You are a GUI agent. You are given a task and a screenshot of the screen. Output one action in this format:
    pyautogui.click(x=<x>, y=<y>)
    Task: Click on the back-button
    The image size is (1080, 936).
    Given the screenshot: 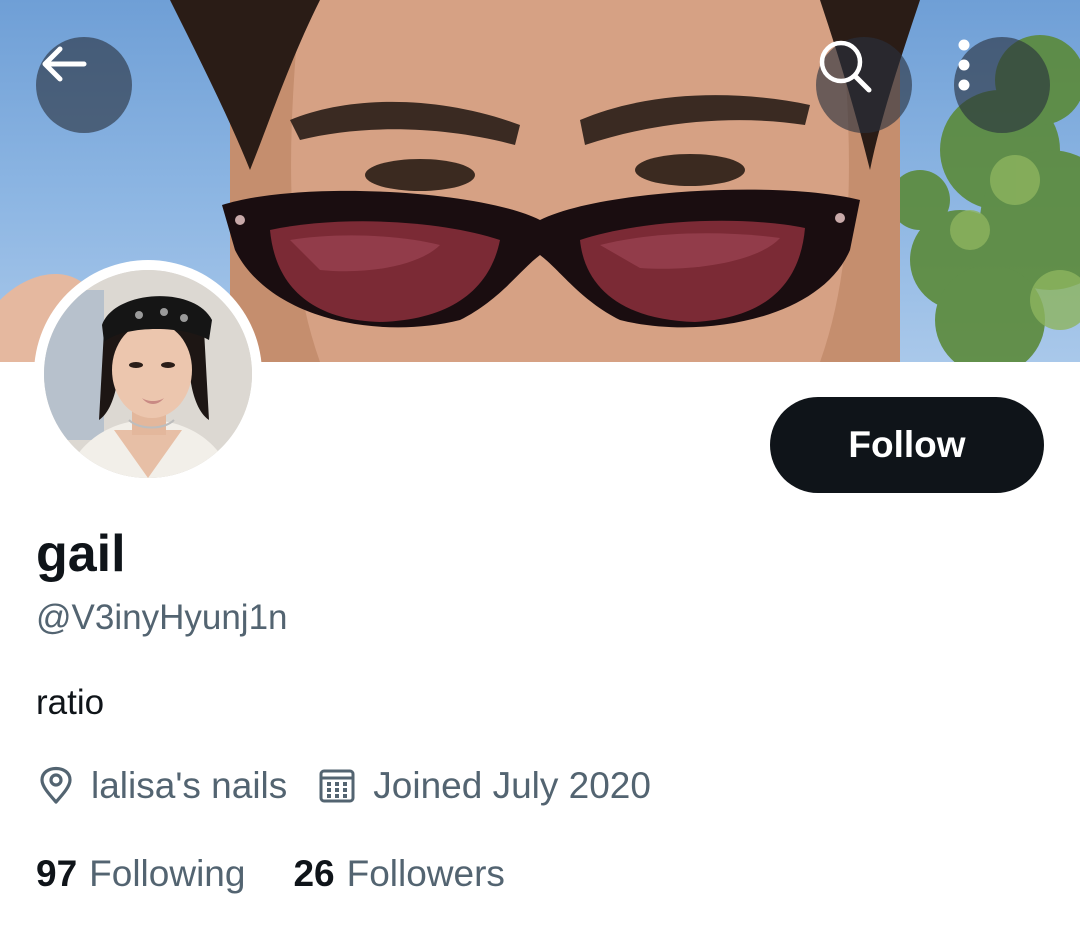 What is the action you would take?
    pyautogui.click(x=84, y=85)
    